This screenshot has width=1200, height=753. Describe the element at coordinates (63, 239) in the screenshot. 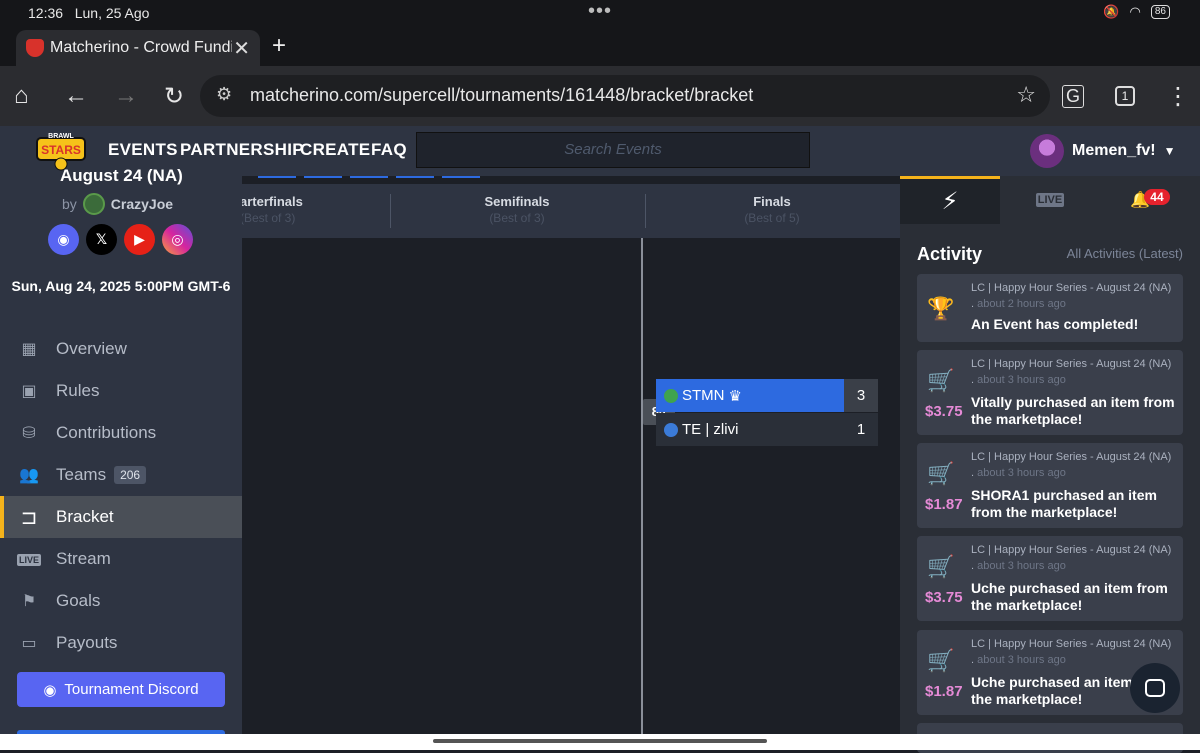

I see `discord-icon: ◉` at that location.